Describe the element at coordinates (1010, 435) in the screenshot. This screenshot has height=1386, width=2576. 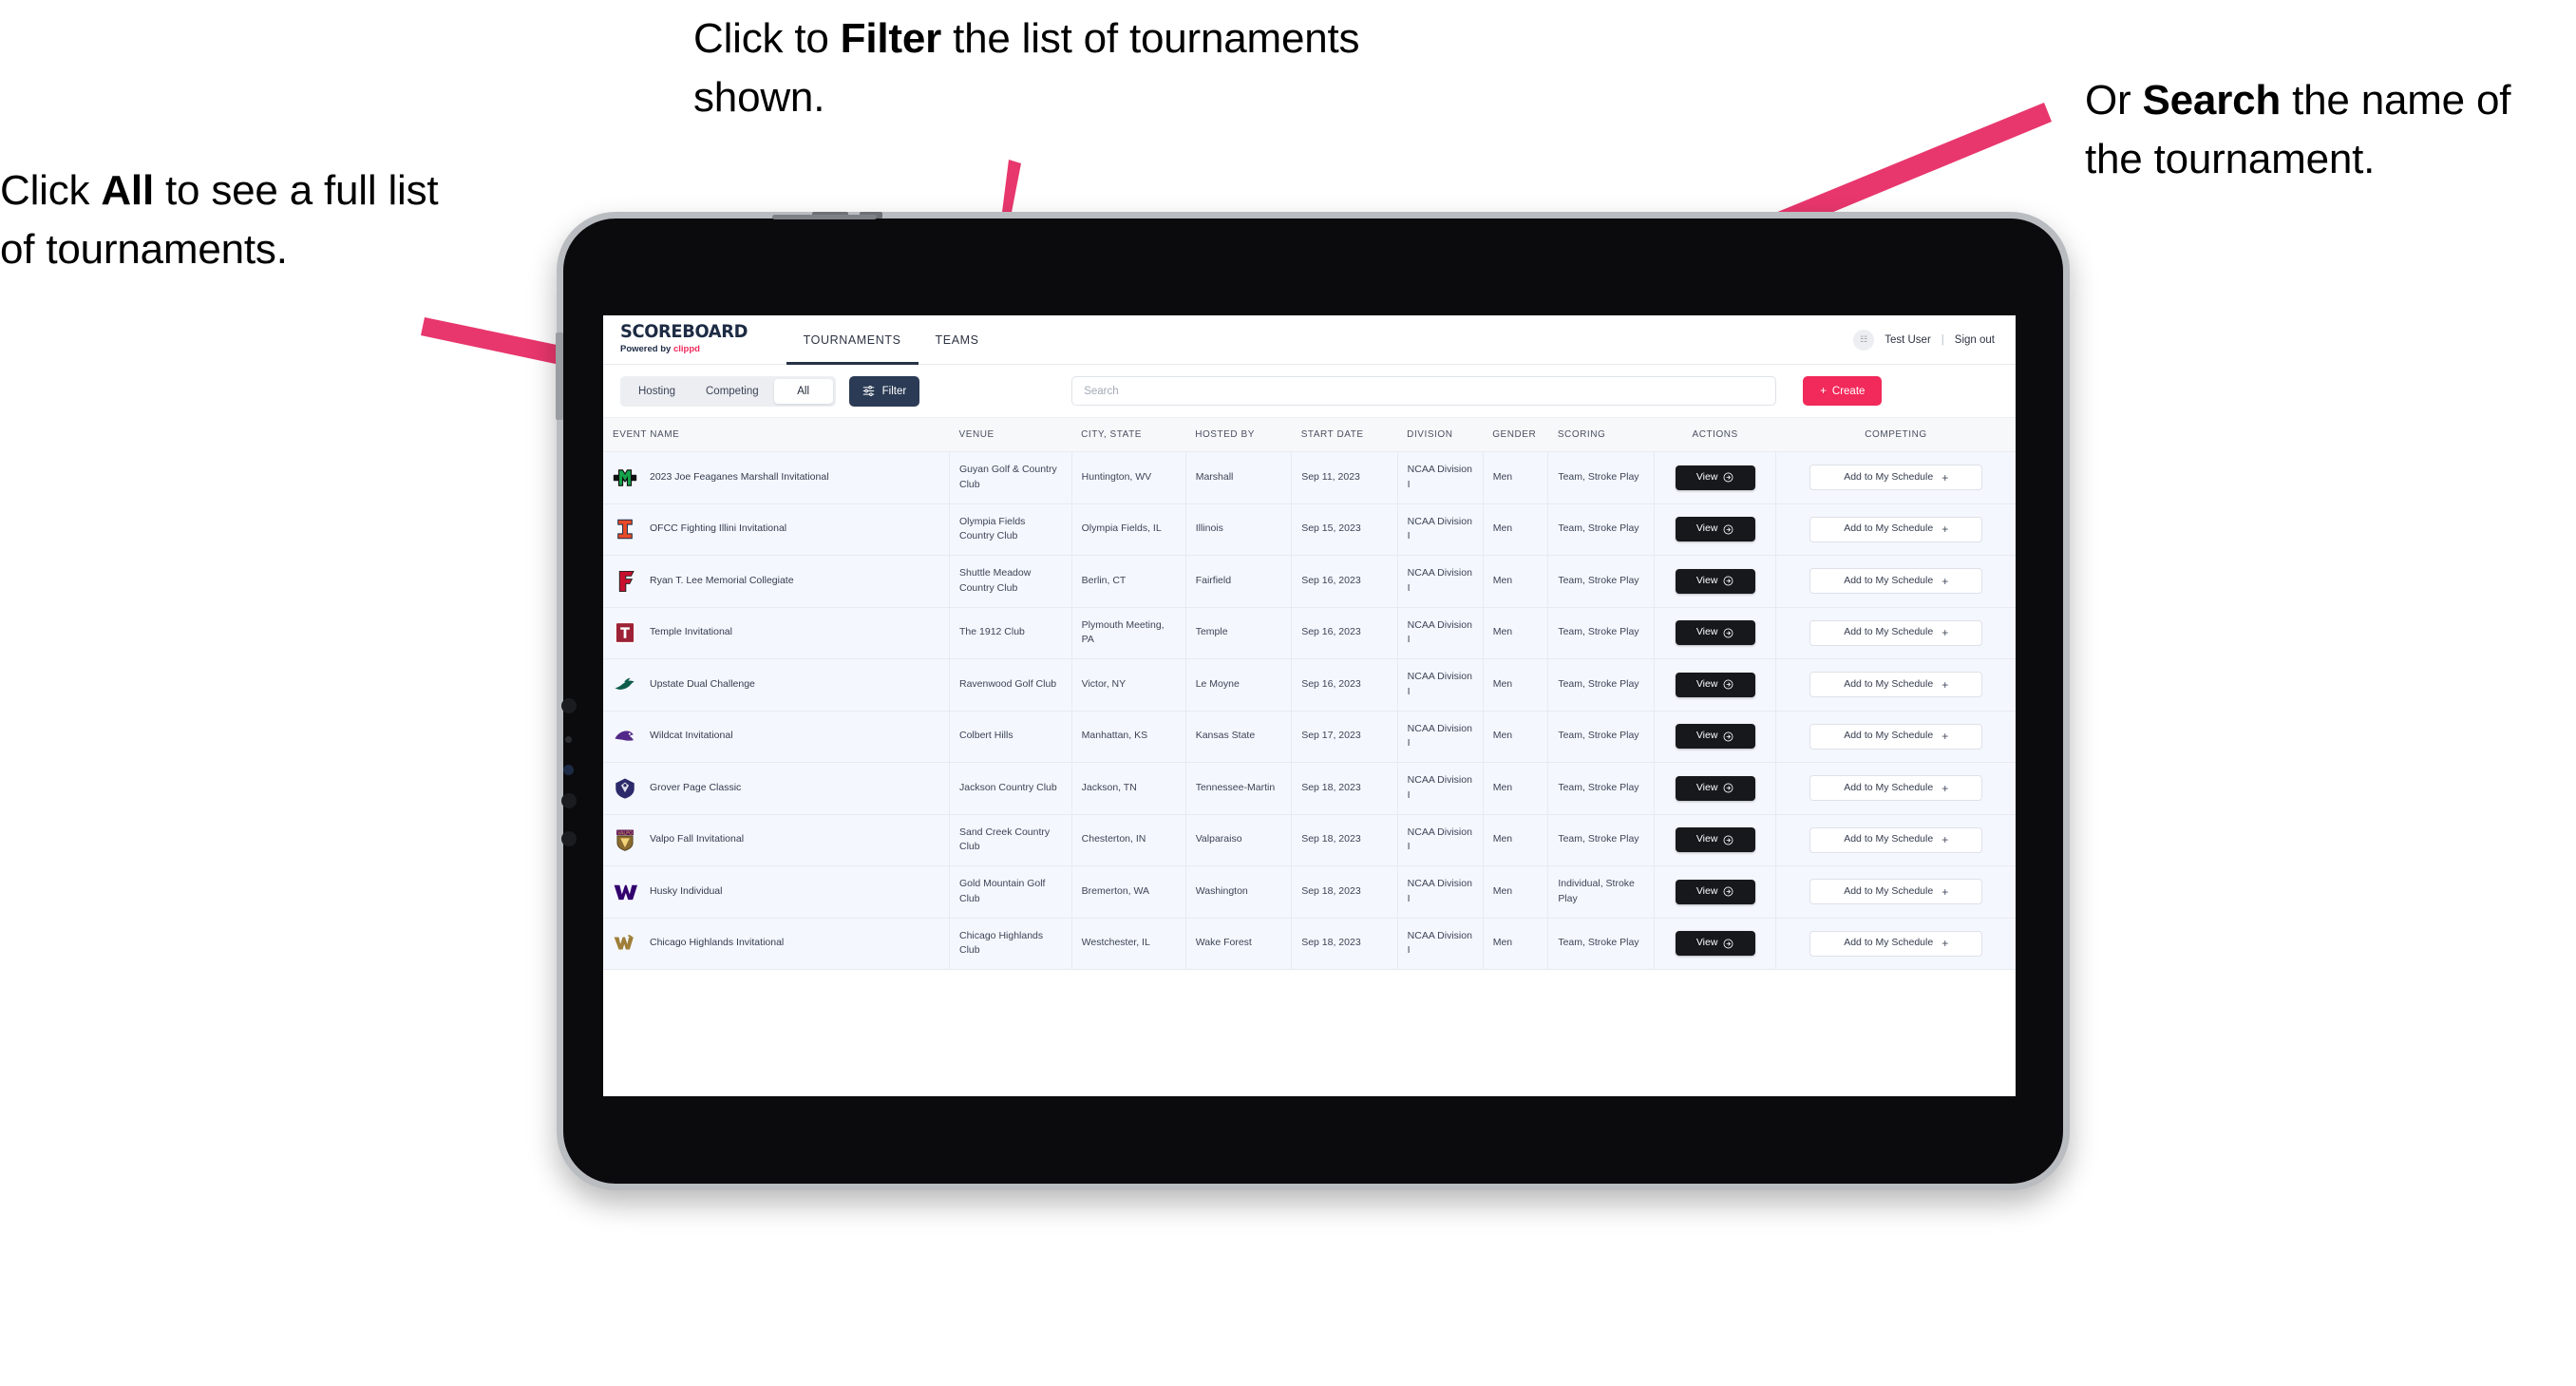
I see `column-header-venue: VENUE` at that location.